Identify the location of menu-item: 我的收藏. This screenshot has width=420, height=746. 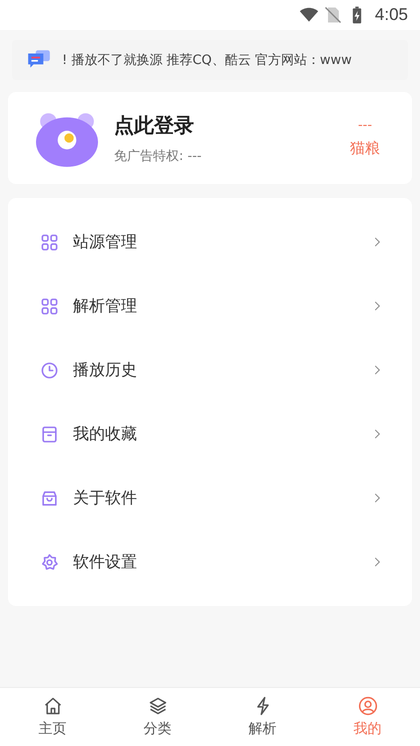
(210, 434).